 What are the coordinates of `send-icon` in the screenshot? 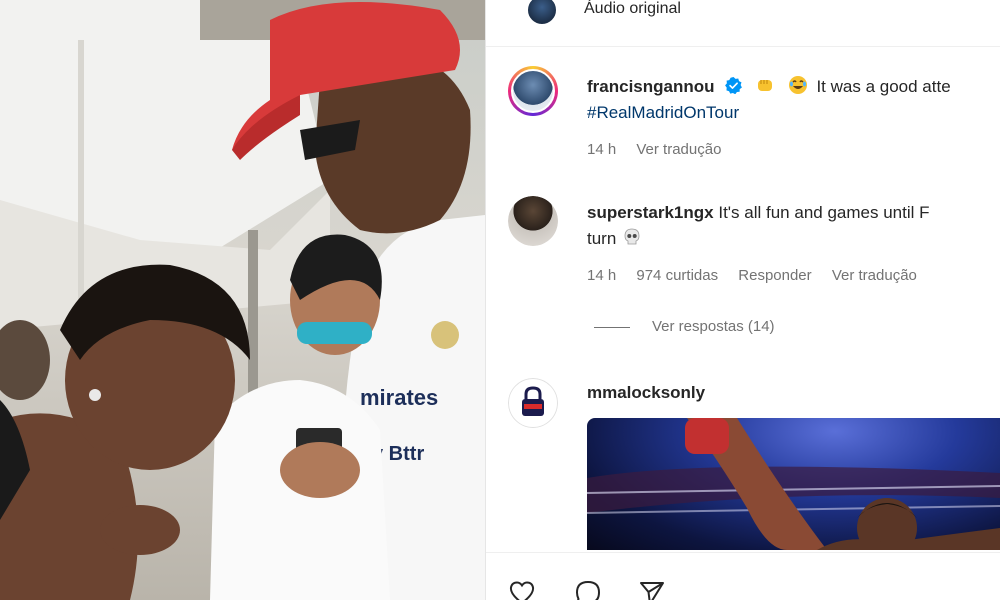 It's located at (652, 589).